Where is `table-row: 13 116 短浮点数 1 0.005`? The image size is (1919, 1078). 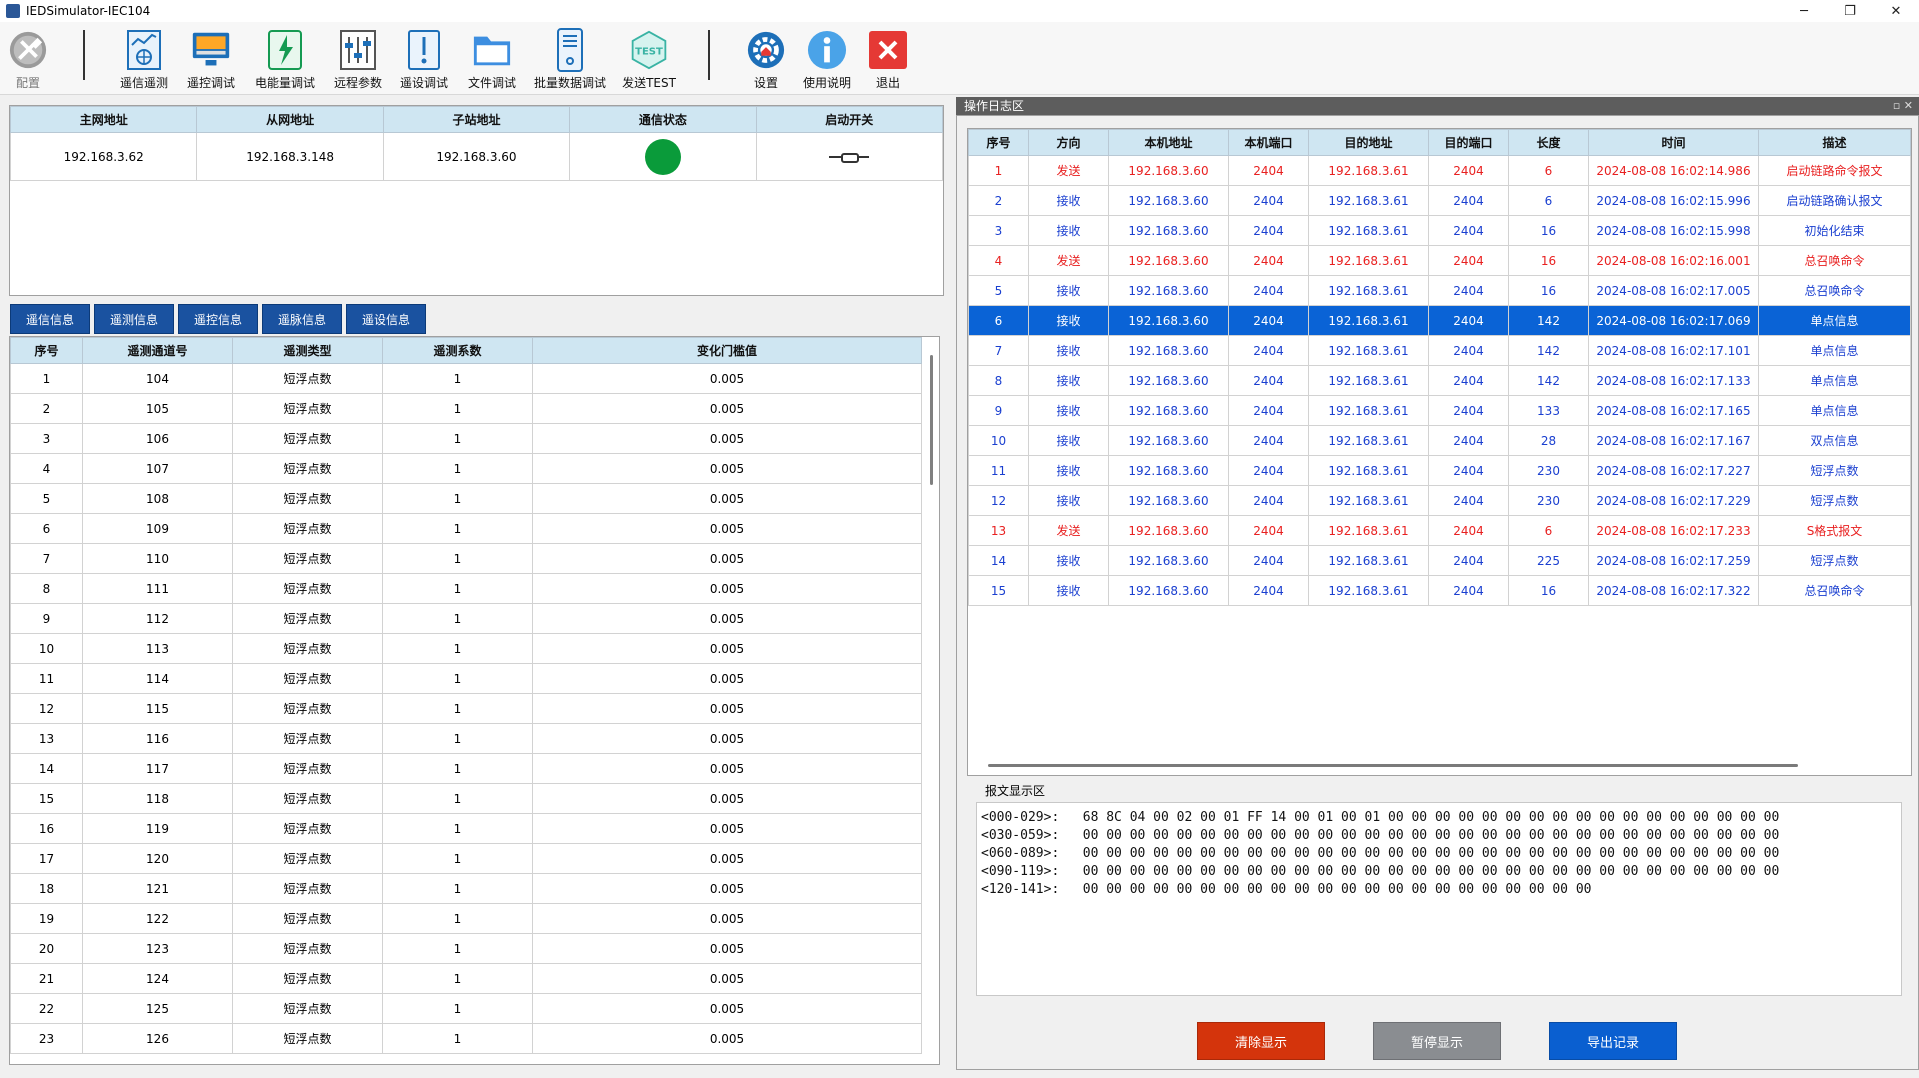
table-row: 13 116 短浮点数 1 0.005 is located at coordinates (466, 738).